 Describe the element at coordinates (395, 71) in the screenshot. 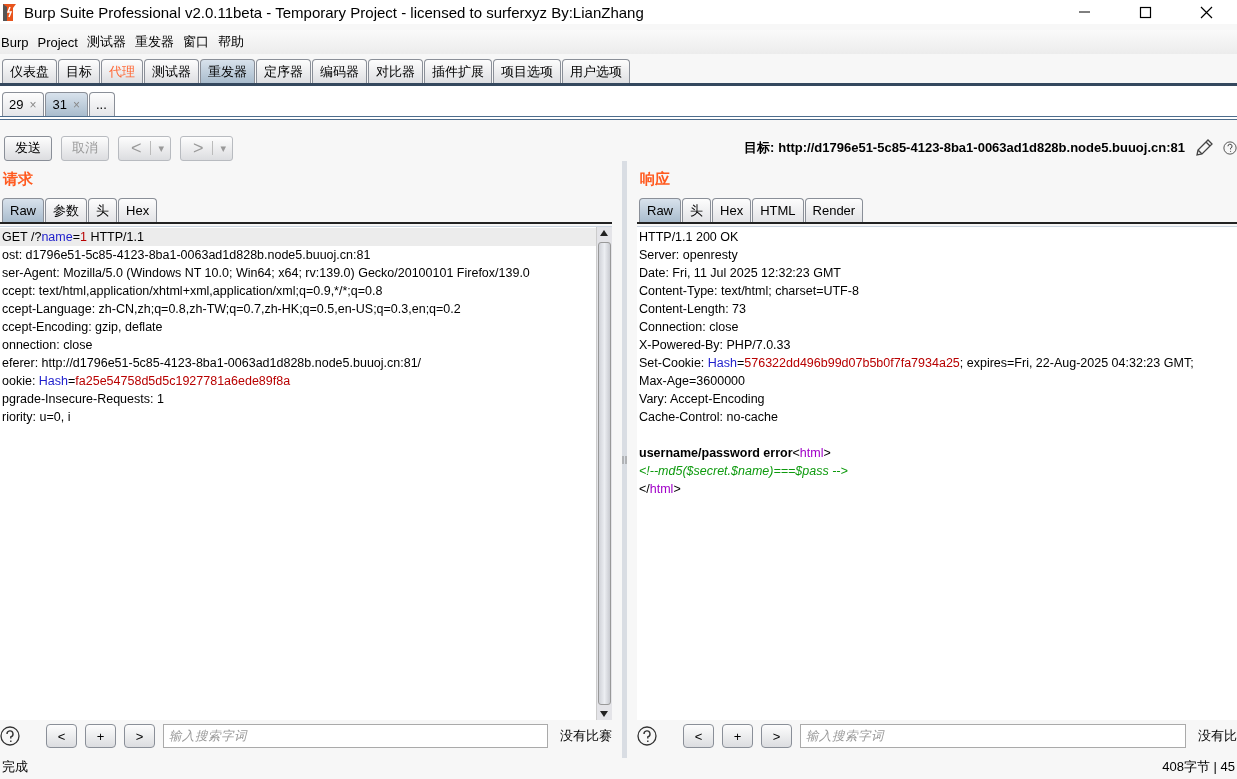

I see `main-tab: 对比器` at that location.